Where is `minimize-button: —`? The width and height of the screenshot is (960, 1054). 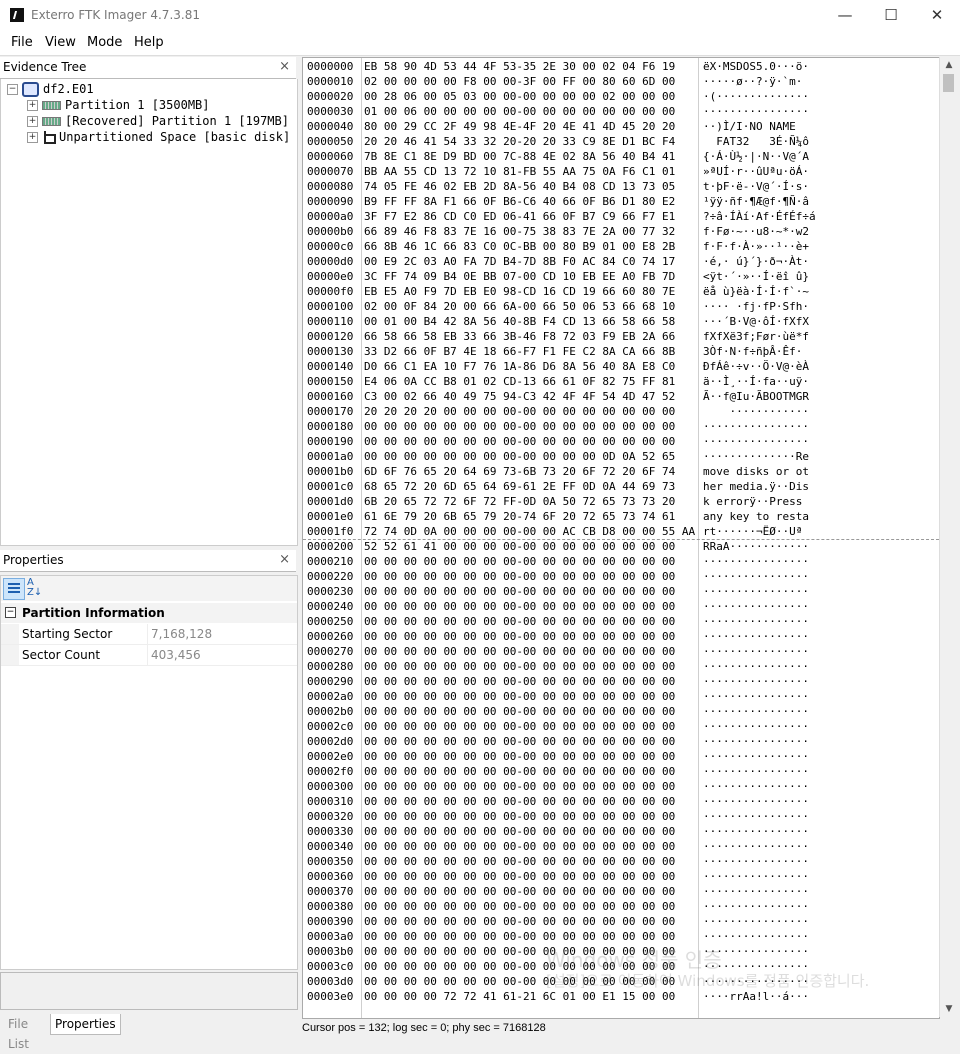 minimize-button: — is located at coordinates (845, 15).